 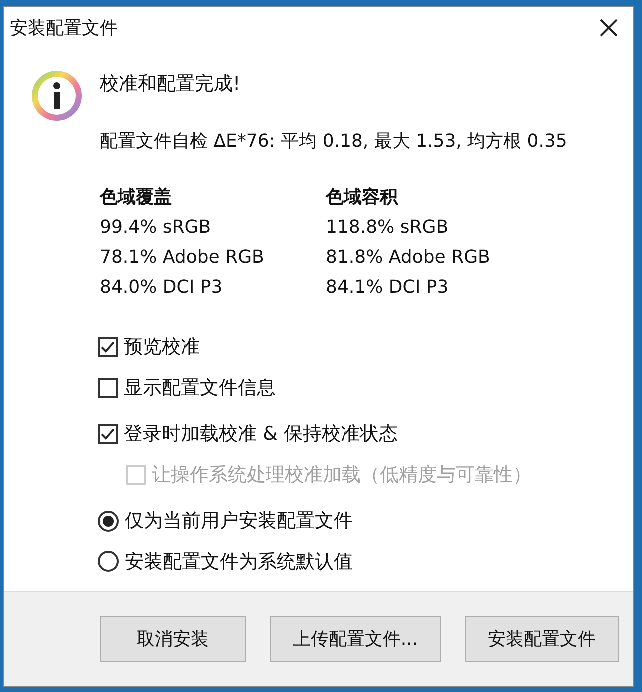 I want to click on gamut-value: 84.1% DCI P3, so click(x=388, y=288).